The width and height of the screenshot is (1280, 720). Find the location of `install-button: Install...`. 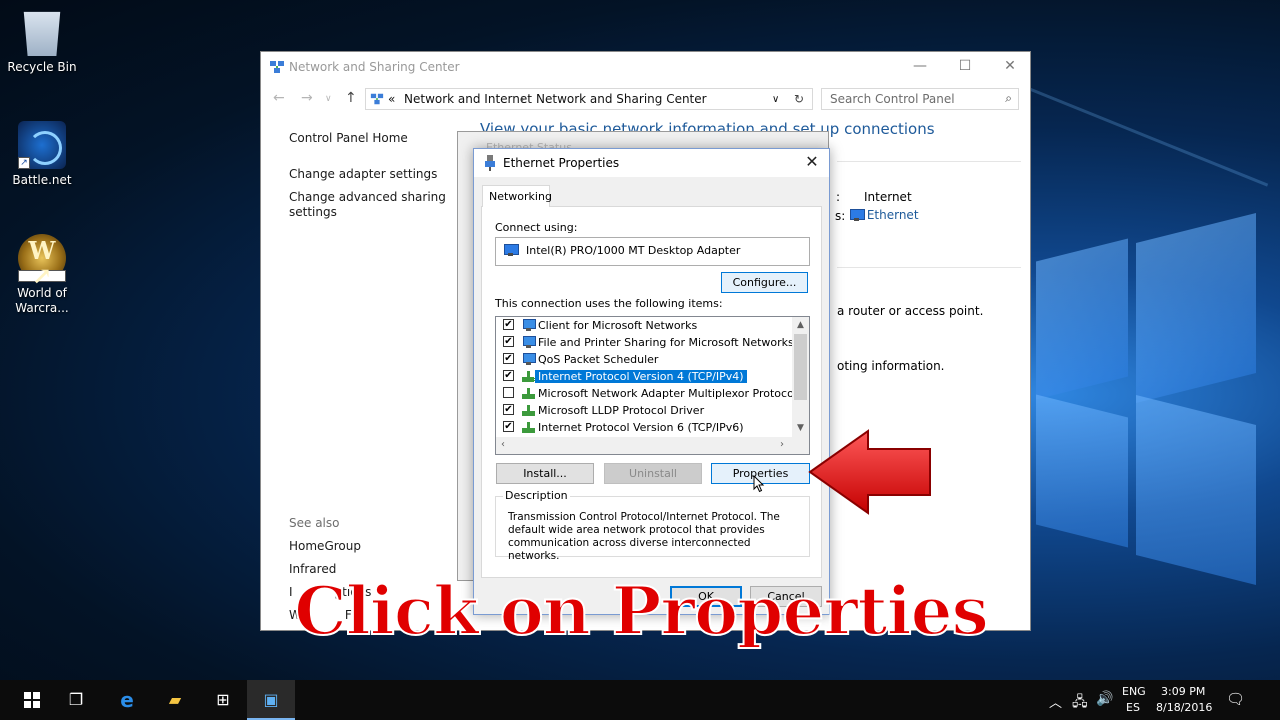

install-button: Install... is located at coordinates (545, 473).